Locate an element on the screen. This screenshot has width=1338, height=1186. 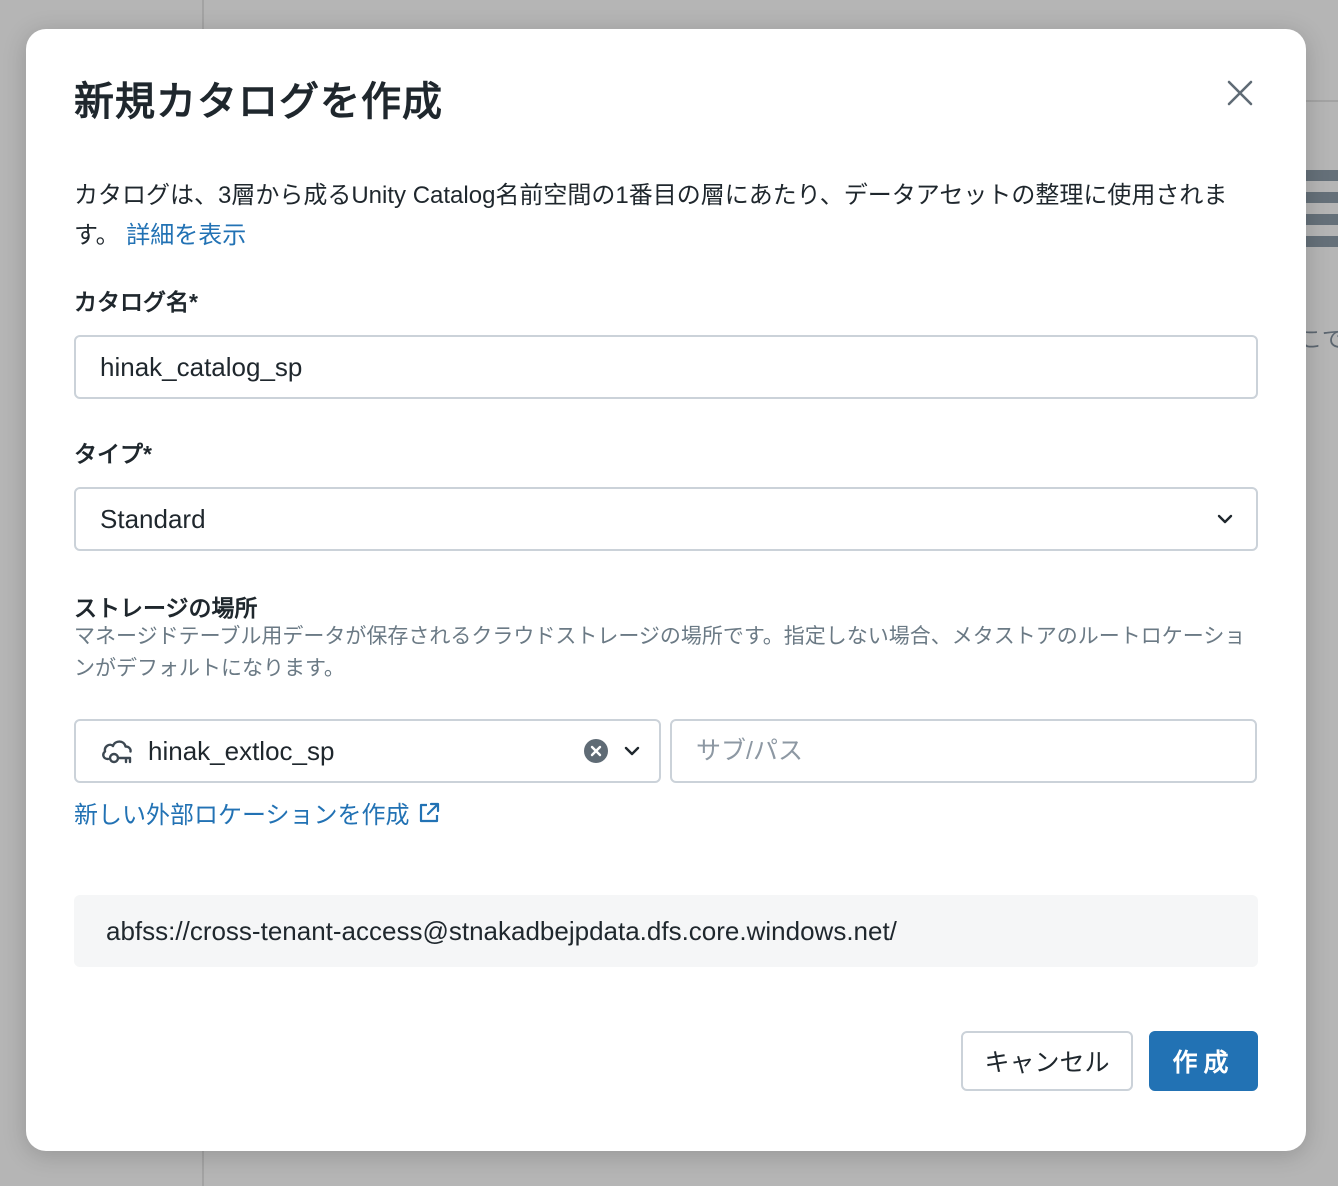
create-external-location-label: 新しい外部ロケーションを作成 is located at coordinates (242, 815).